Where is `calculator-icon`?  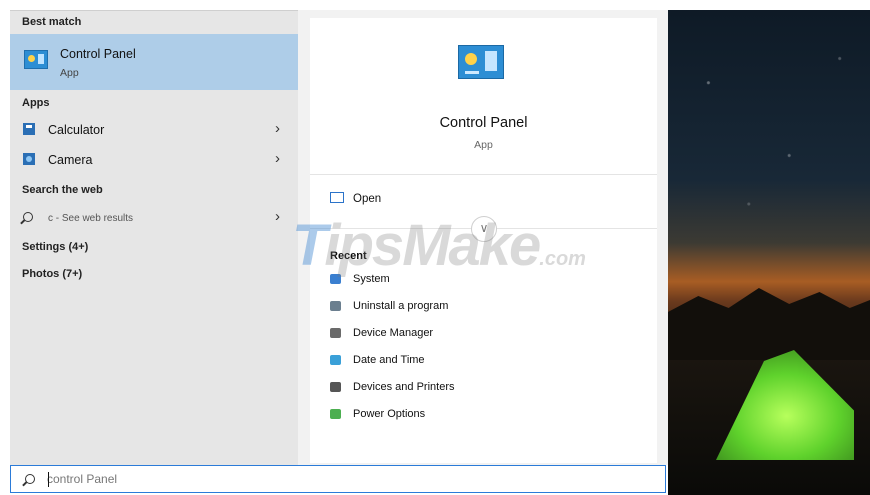 calculator-icon is located at coordinates (29, 129).